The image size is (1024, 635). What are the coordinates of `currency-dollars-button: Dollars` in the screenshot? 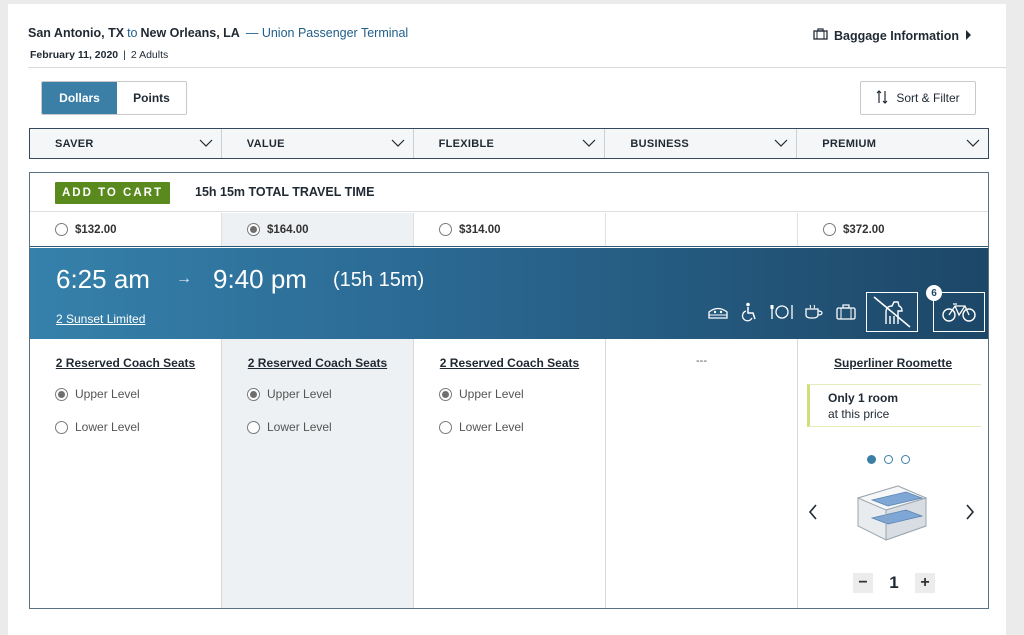 It's located at (79, 98).